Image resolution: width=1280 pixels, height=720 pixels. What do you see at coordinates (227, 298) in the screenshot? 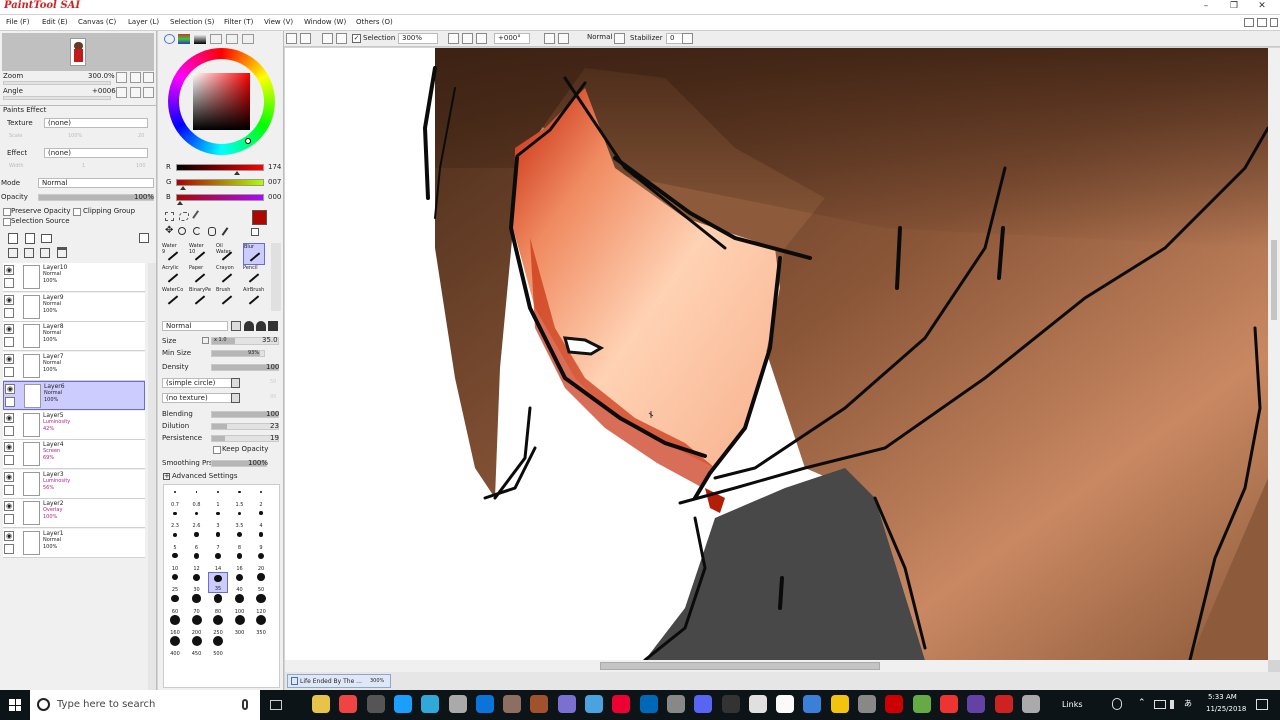
I see `brush-tool-slot: Brush` at bounding box center [227, 298].